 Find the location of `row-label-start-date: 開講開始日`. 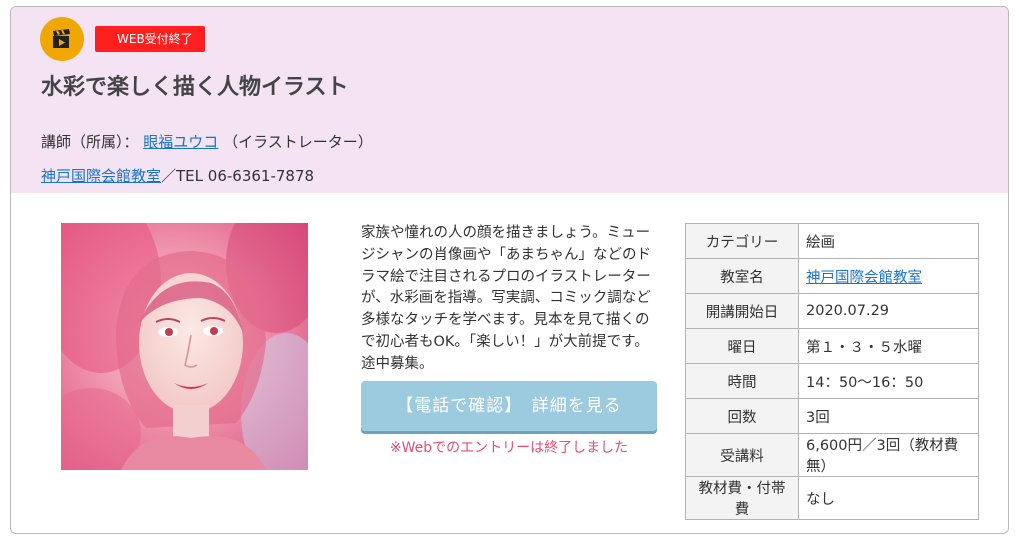

row-label-start-date: 開講開始日 is located at coordinates (742, 311).